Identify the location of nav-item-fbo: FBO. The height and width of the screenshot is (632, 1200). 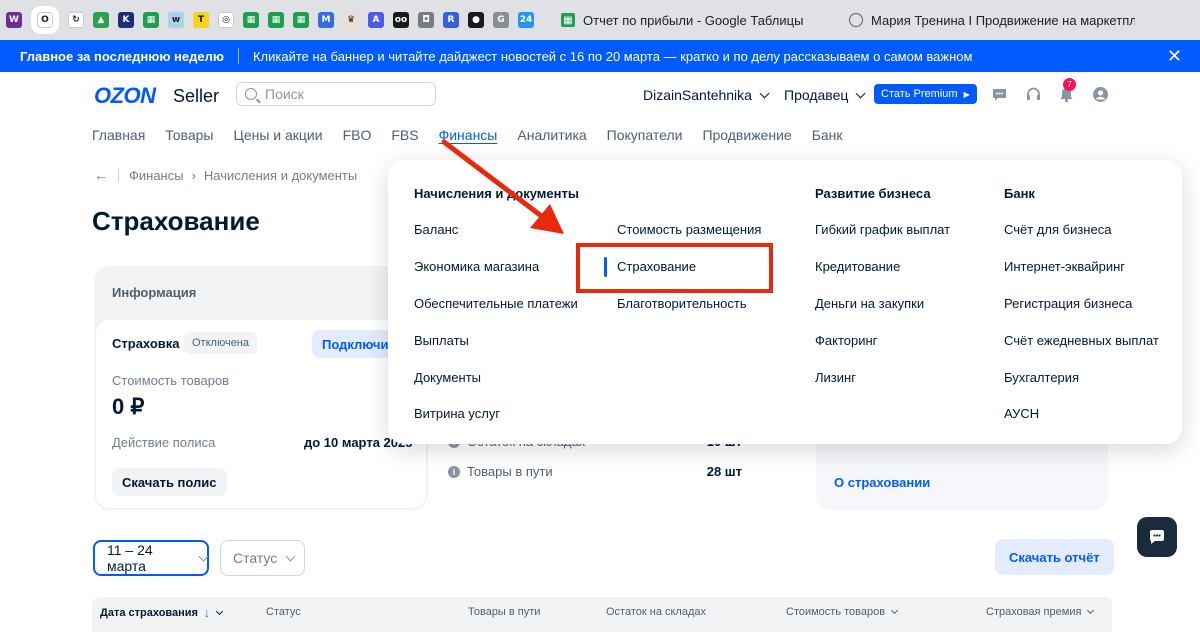
(357, 135).